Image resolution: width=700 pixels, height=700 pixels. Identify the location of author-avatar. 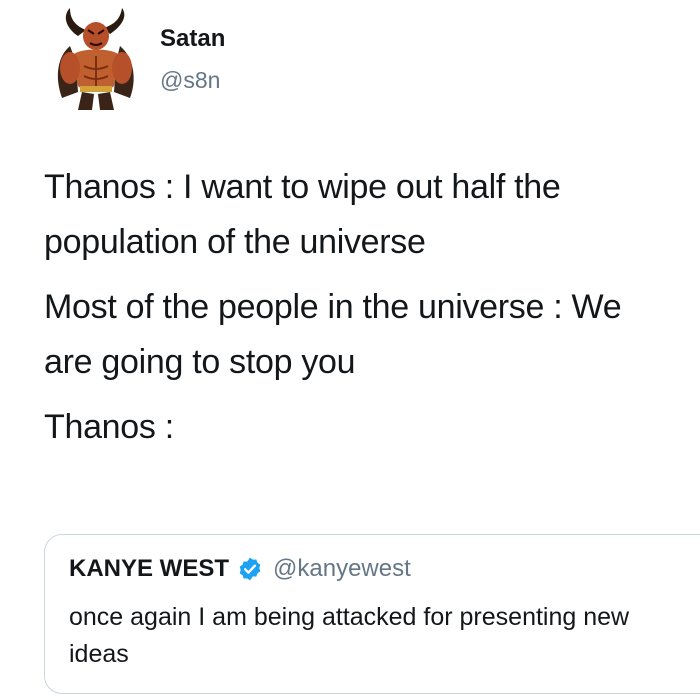
(96, 58).